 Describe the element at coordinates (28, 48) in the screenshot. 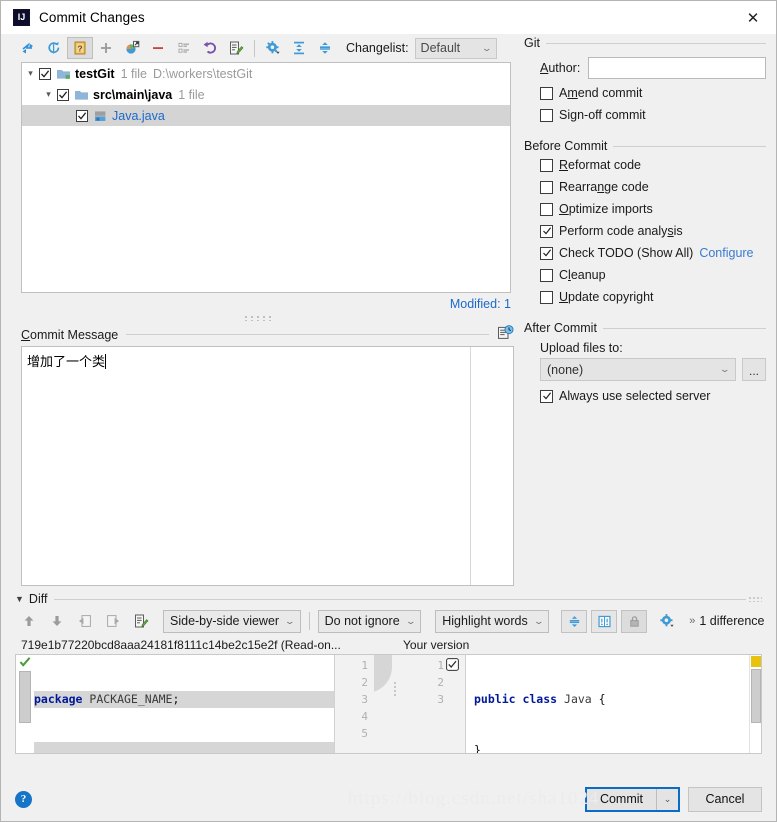

I see `refresh-changes-icon` at that location.